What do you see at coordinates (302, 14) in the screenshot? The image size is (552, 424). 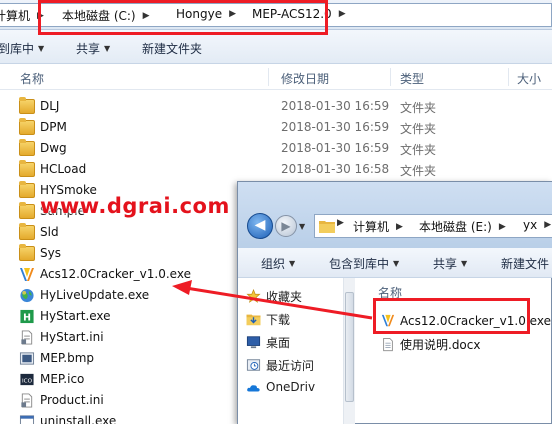 I see `breadcrumb-item-mep-acs: MEP-ACS12.0 ▶` at bounding box center [302, 14].